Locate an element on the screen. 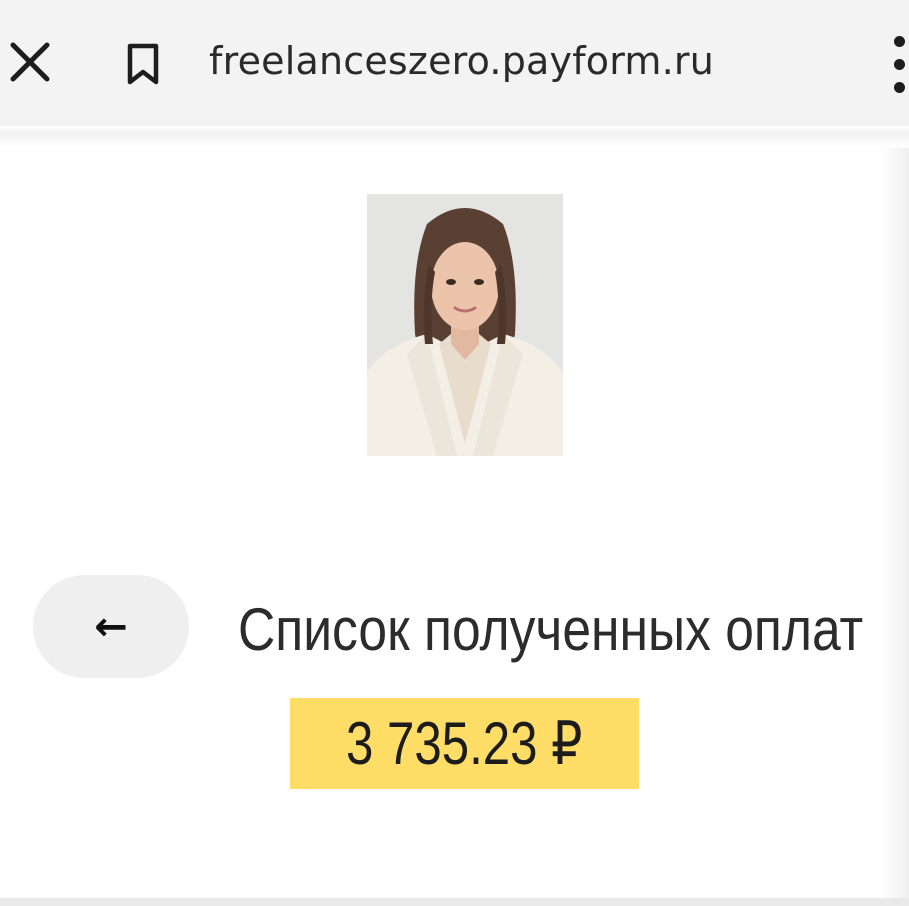  bottom-divider is located at coordinates (454, 902).